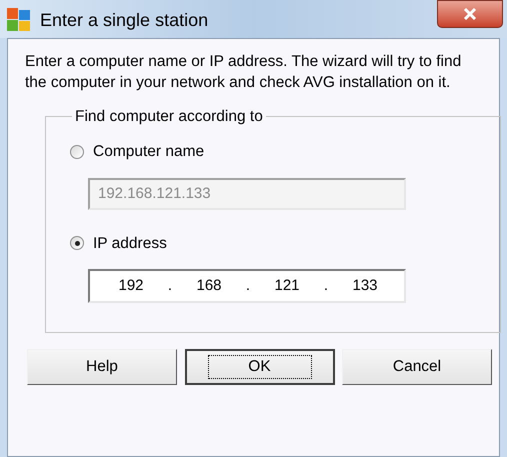 Image resolution: width=507 pixels, height=457 pixels. I want to click on description-text: Enter a computer name or IP address. The wizard will try to find the computer in your network and check AVG installation on it., so click(243, 72).